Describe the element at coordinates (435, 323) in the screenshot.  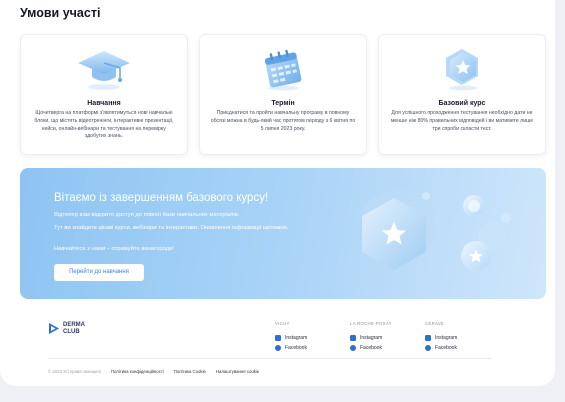
I see `footer-column-heading: CERAVE` at that location.